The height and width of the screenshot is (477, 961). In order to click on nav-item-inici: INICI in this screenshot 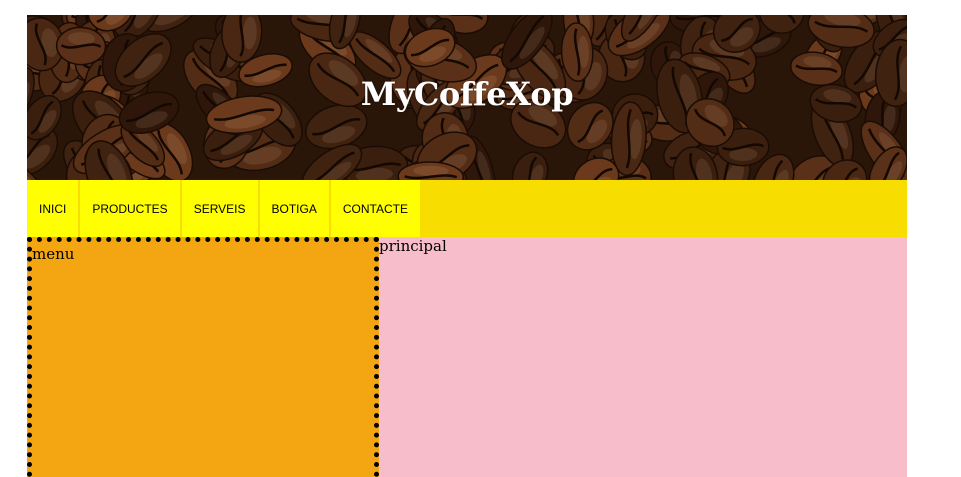, I will do `click(54, 208)`.